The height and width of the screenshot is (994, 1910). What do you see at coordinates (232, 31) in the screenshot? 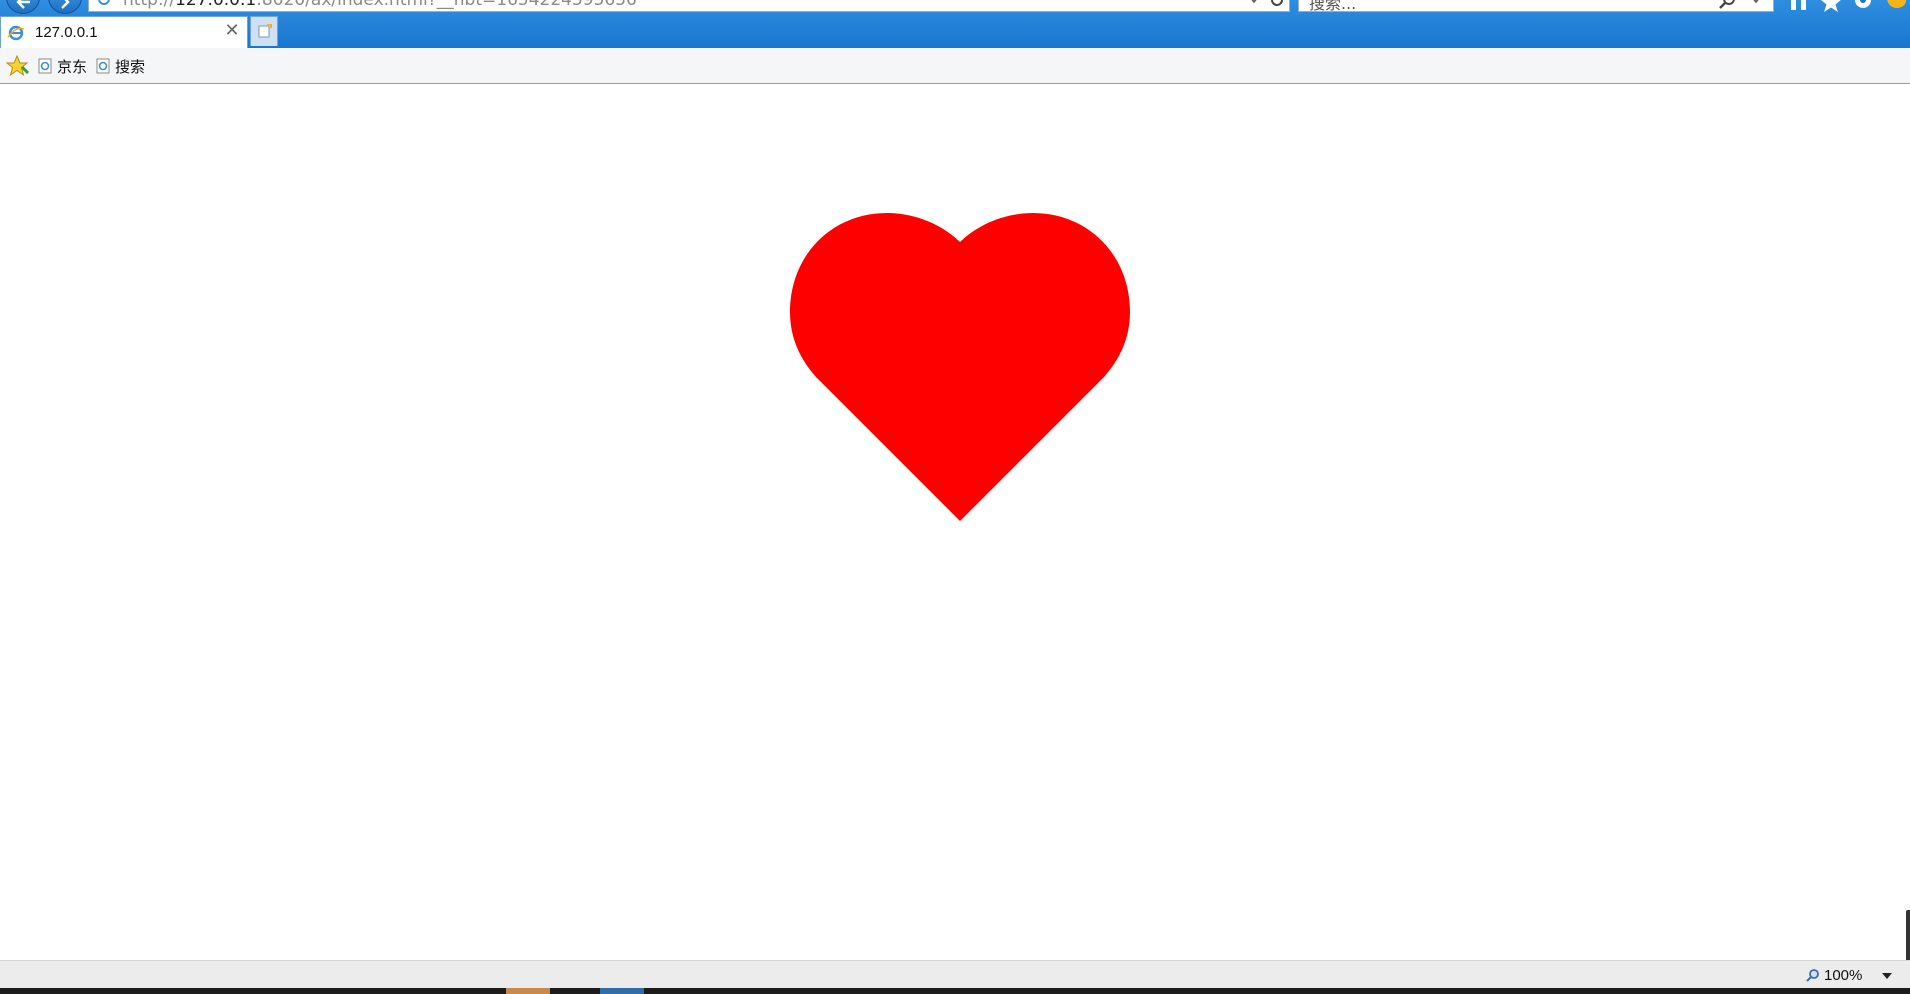
I see `close-icon: ✕` at bounding box center [232, 31].